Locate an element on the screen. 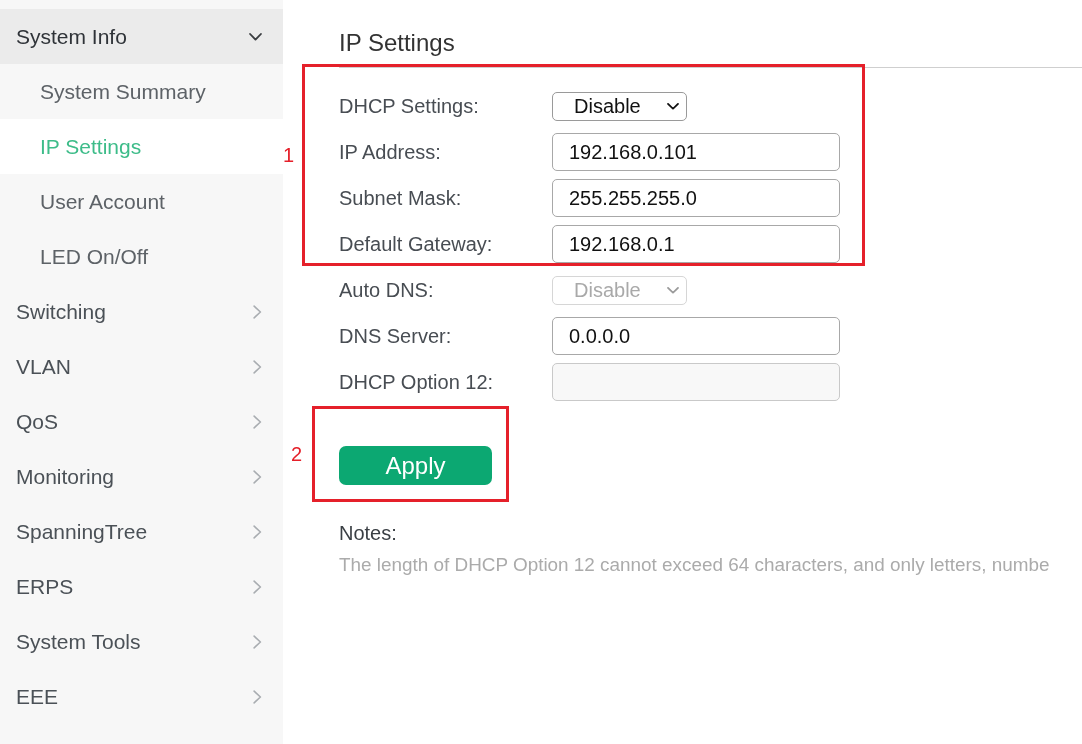 The height and width of the screenshot is (744, 1082). sidebar-item: Monitoring is located at coordinates (141, 476).